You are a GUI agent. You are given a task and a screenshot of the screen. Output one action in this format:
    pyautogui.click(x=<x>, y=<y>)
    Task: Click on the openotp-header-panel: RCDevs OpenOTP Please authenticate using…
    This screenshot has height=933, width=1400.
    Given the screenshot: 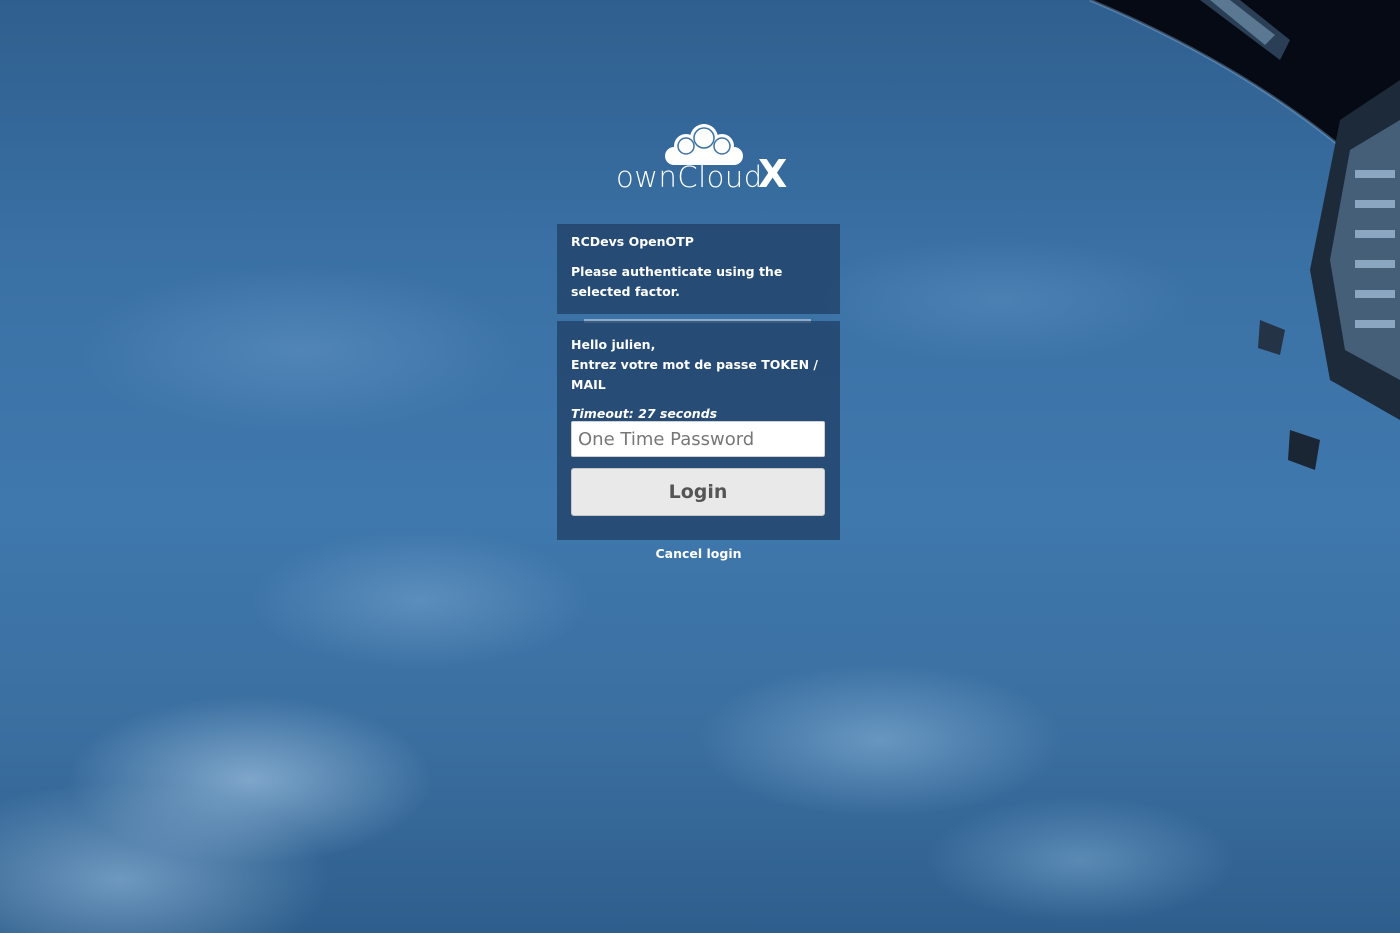 What is the action you would take?
    pyautogui.click(x=698, y=269)
    